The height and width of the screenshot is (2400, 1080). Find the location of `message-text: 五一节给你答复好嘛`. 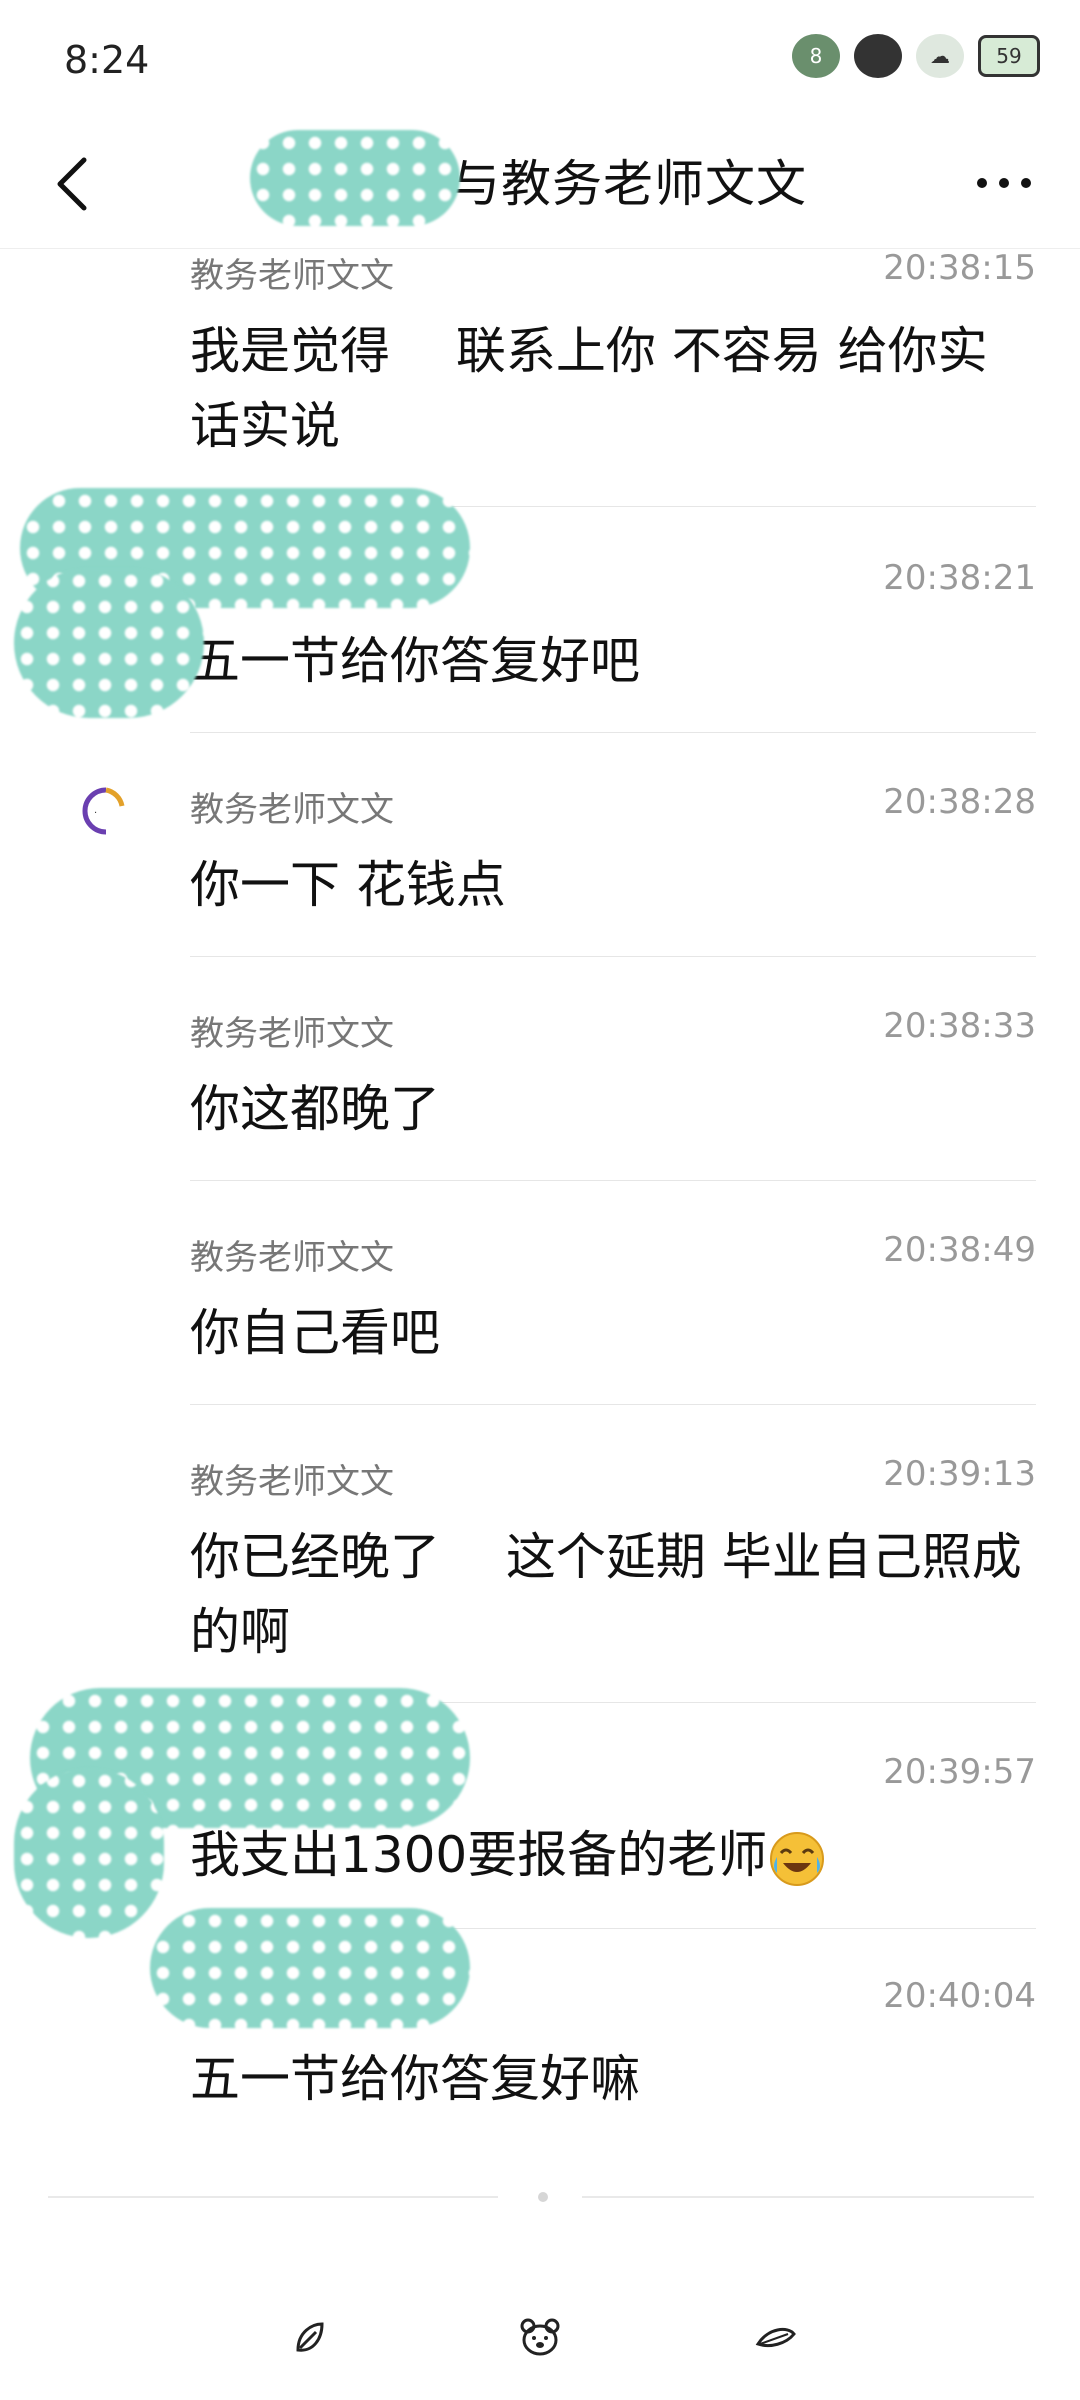

message-text: 五一节给你答复好嘛 is located at coordinates (415, 2079).